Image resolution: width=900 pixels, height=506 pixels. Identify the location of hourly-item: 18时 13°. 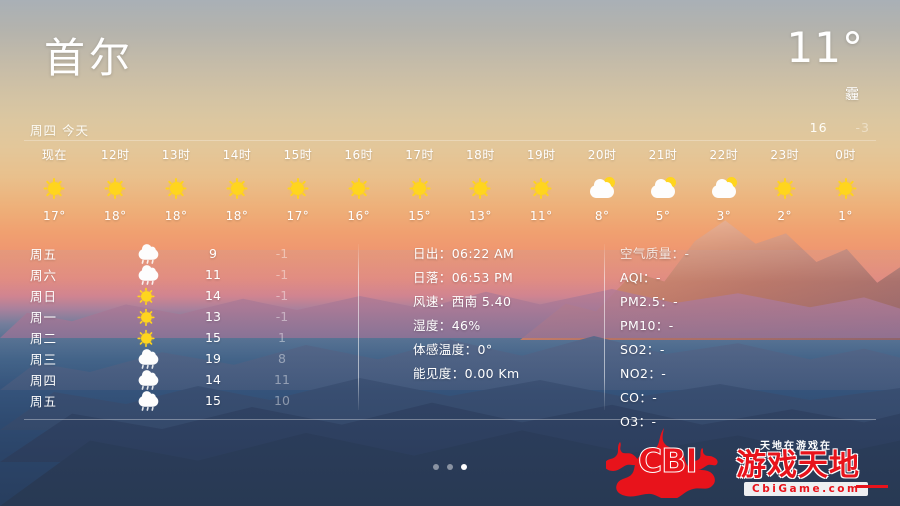
(480, 184).